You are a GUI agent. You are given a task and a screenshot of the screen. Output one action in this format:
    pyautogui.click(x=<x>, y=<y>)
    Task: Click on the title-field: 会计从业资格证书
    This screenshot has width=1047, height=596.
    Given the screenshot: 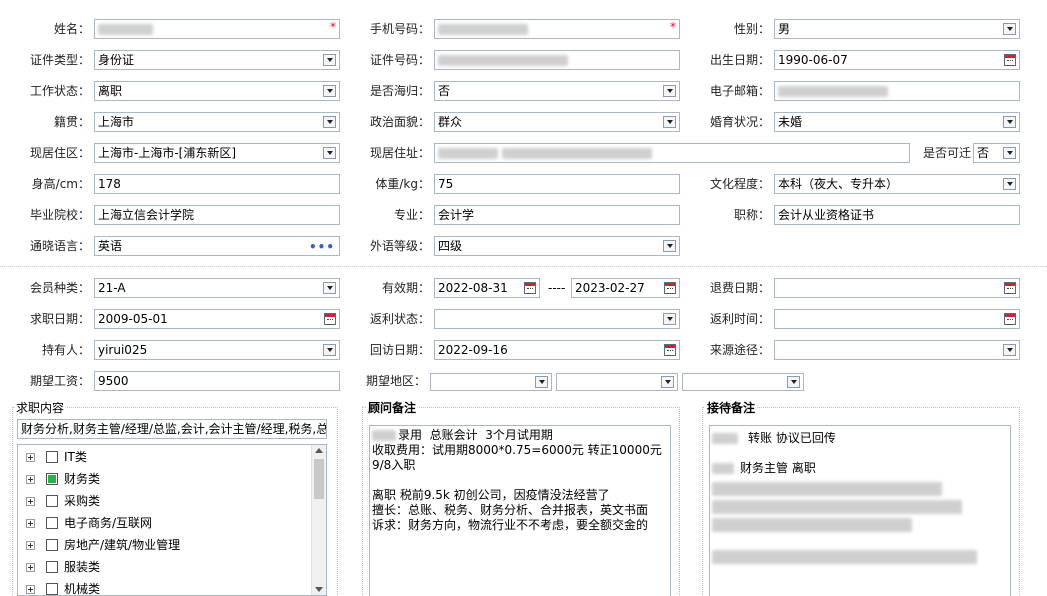 What is the action you would take?
    pyautogui.click(x=897, y=215)
    